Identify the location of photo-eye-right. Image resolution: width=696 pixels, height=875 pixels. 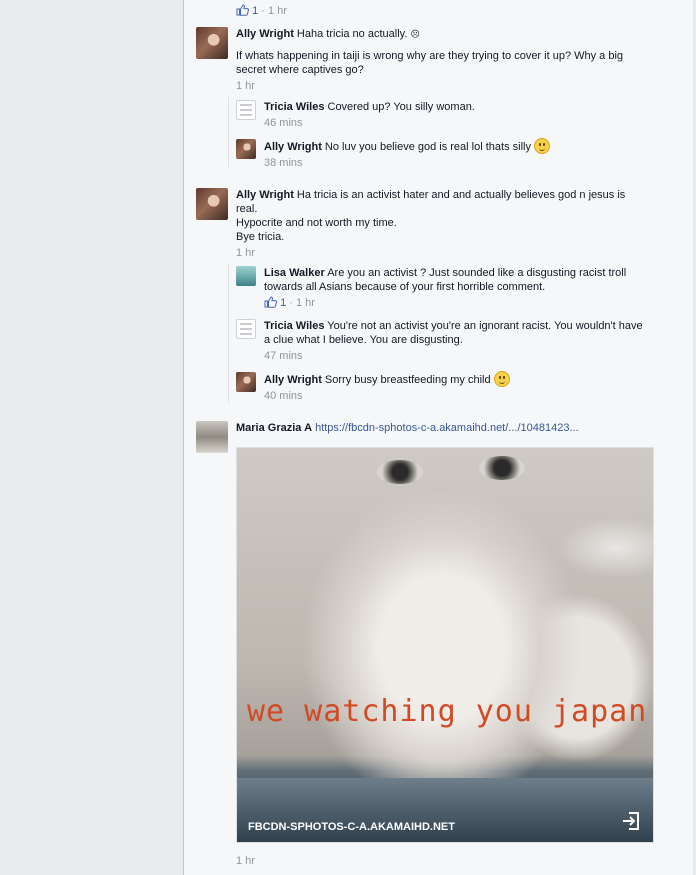
(502, 468).